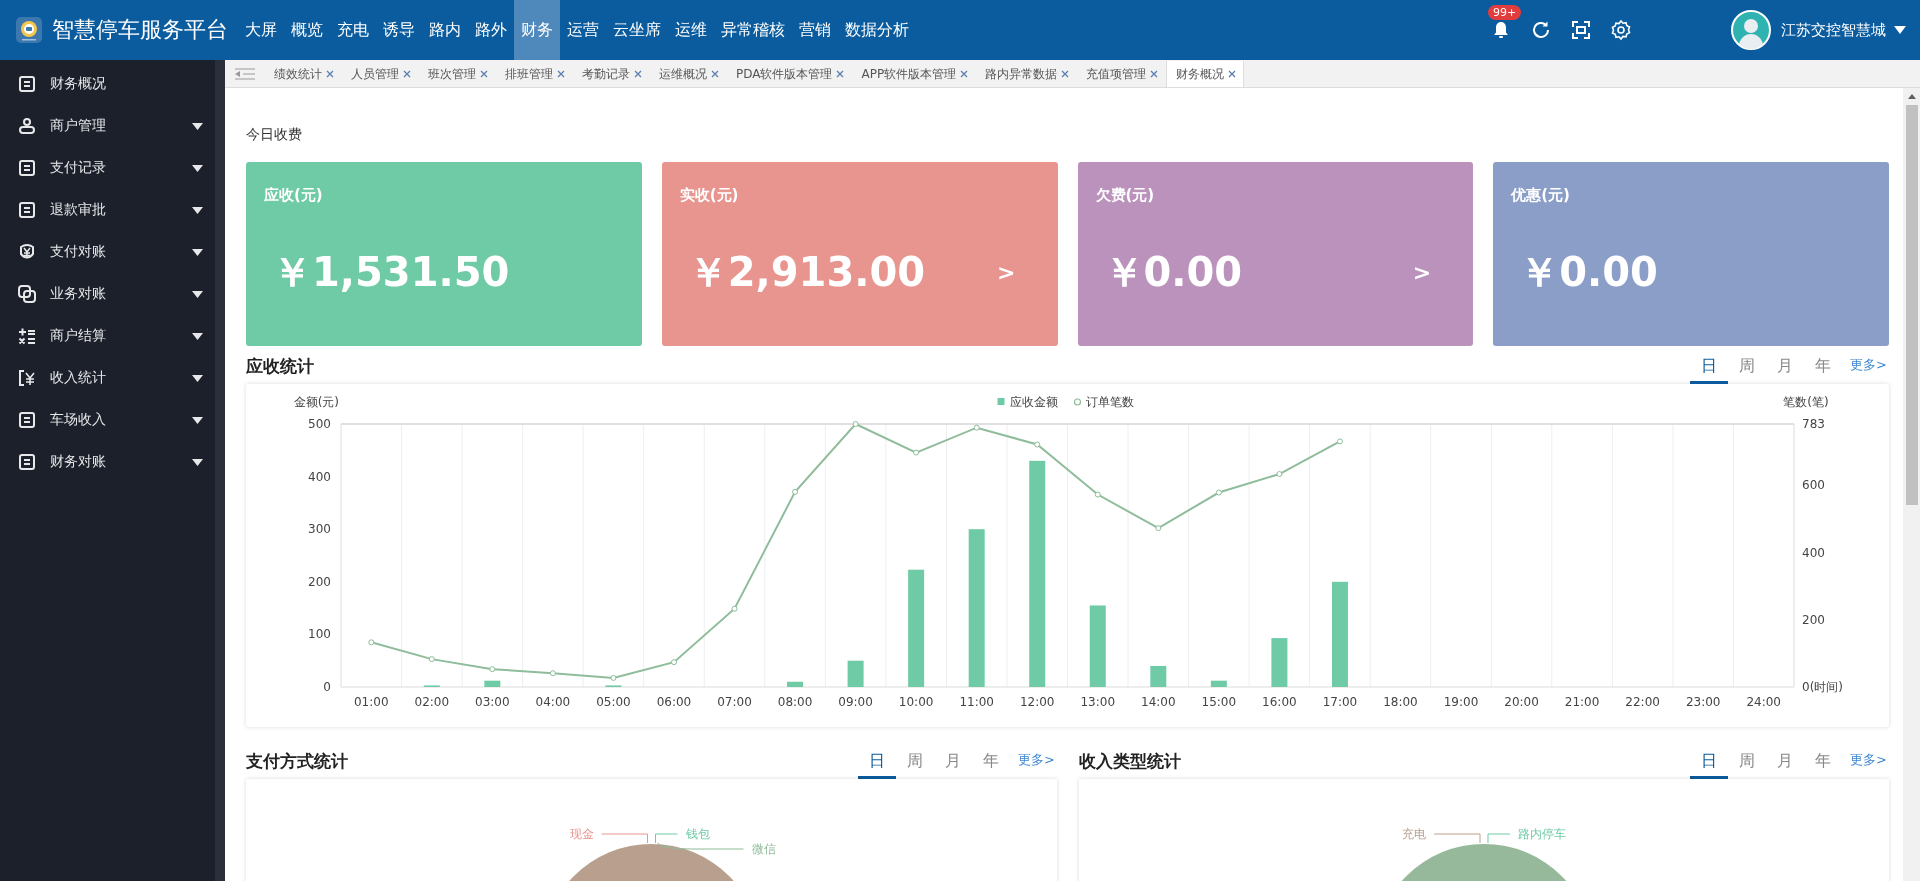 This screenshot has width=1920, height=881. Describe the element at coordinates (1158, 702) in the screenshot. I see `axis-label: 14:00` at that location.